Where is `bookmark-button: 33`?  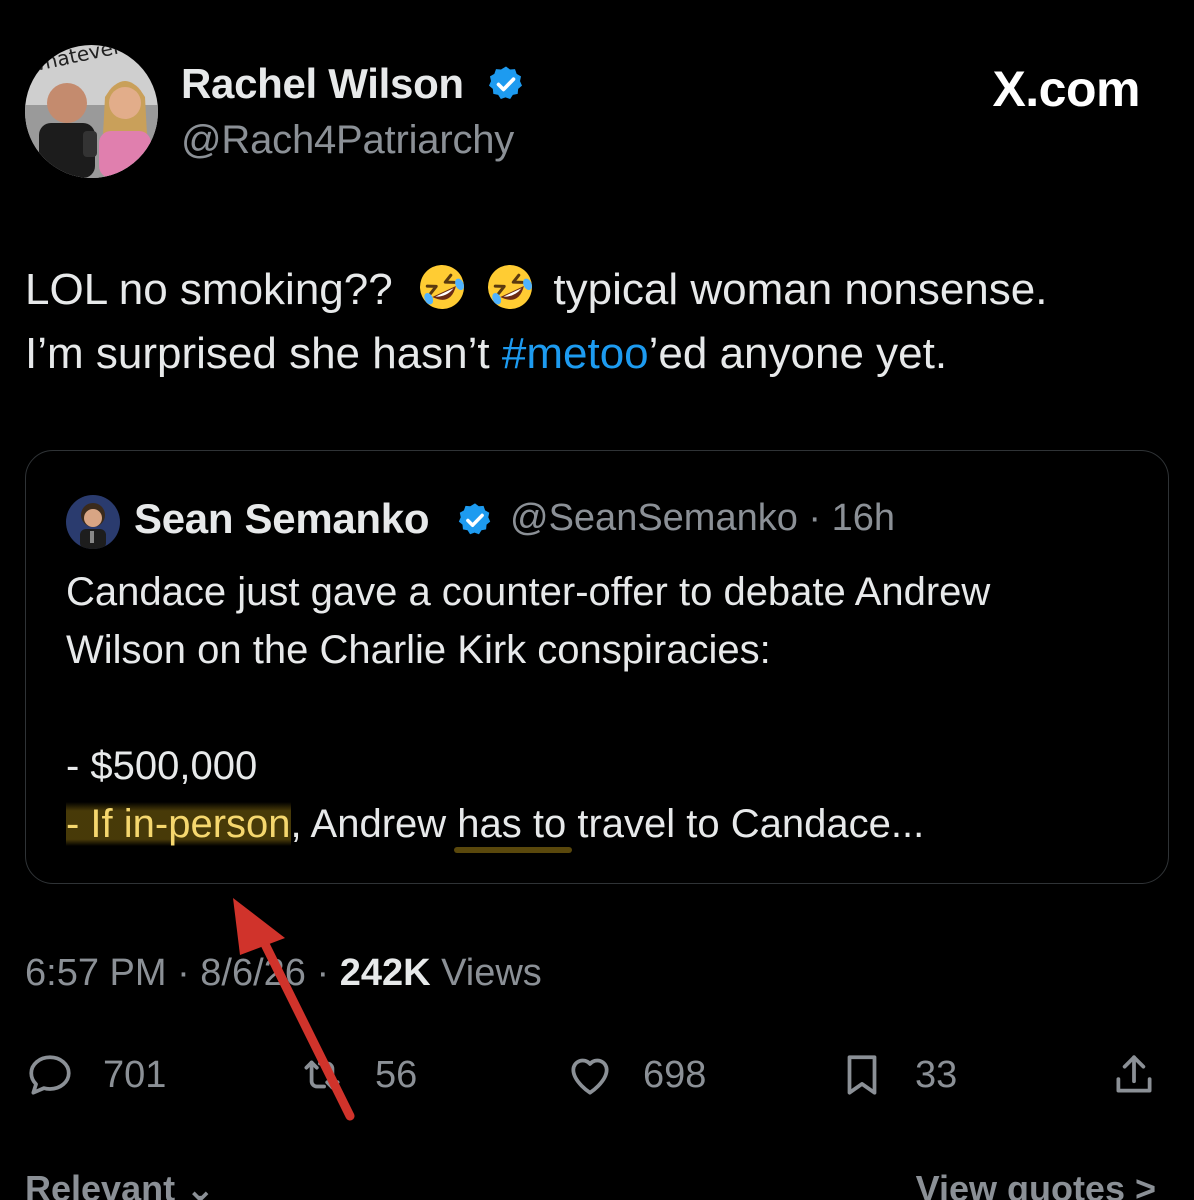
bookmark-button: 33 is located at coordinates (897, 1075).